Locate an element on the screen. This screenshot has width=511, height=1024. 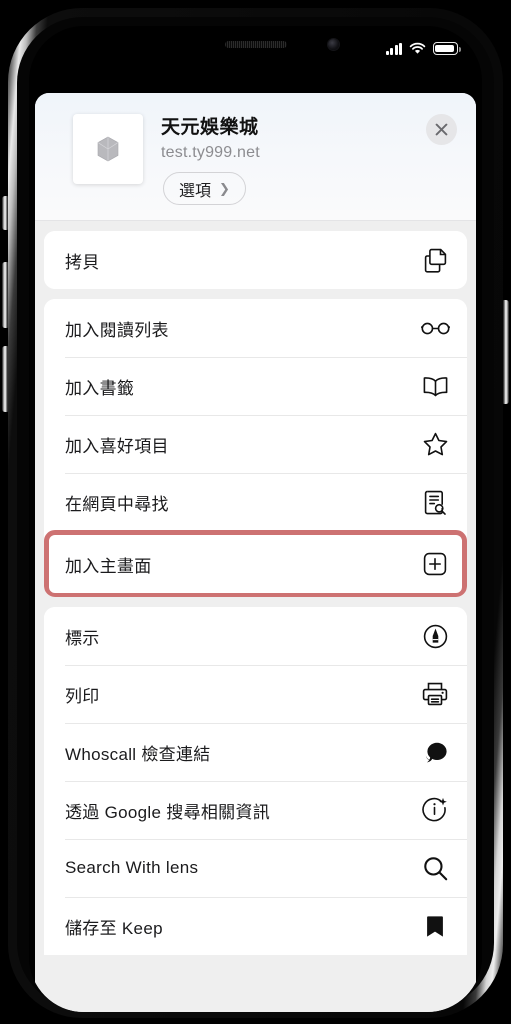
share-row-search-with-lens: Search With lens is located at coordinates (255, 868).